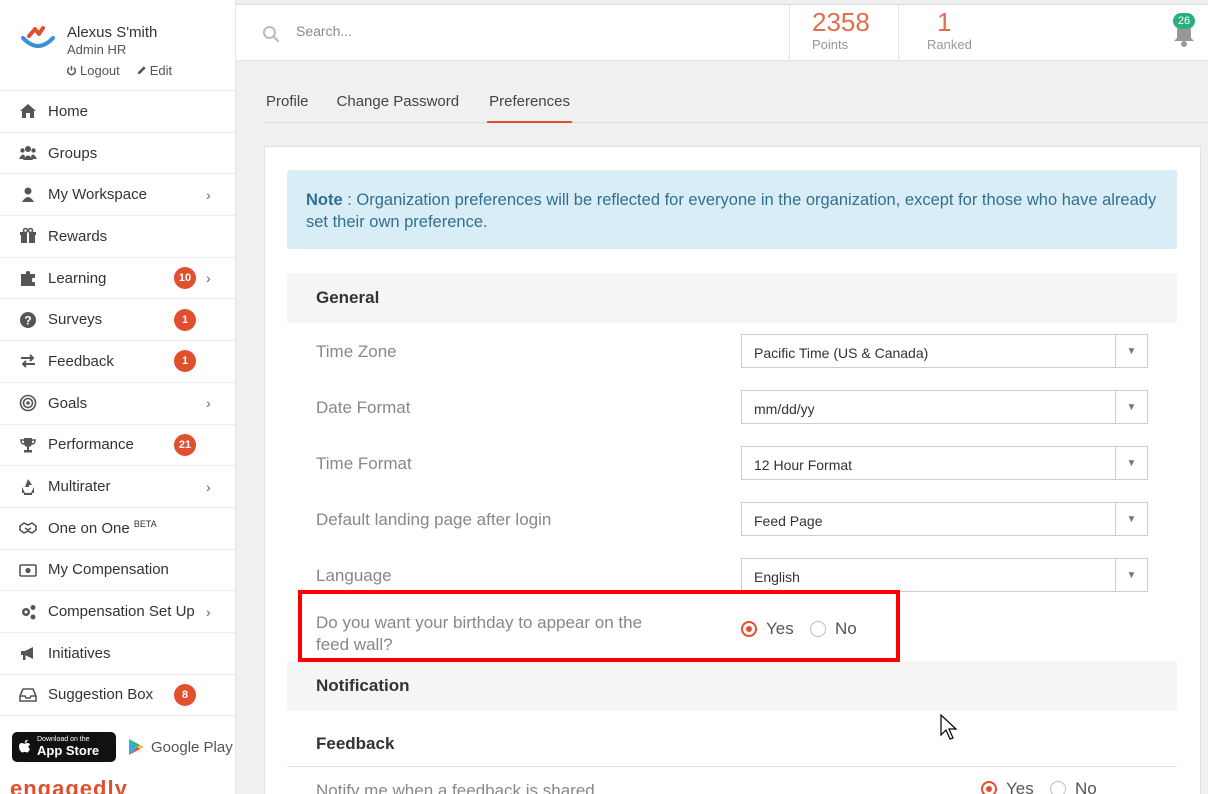 This screenshot has height=794, width=1208. I want to click on time-format-label: Time Format, so click(364, 463).